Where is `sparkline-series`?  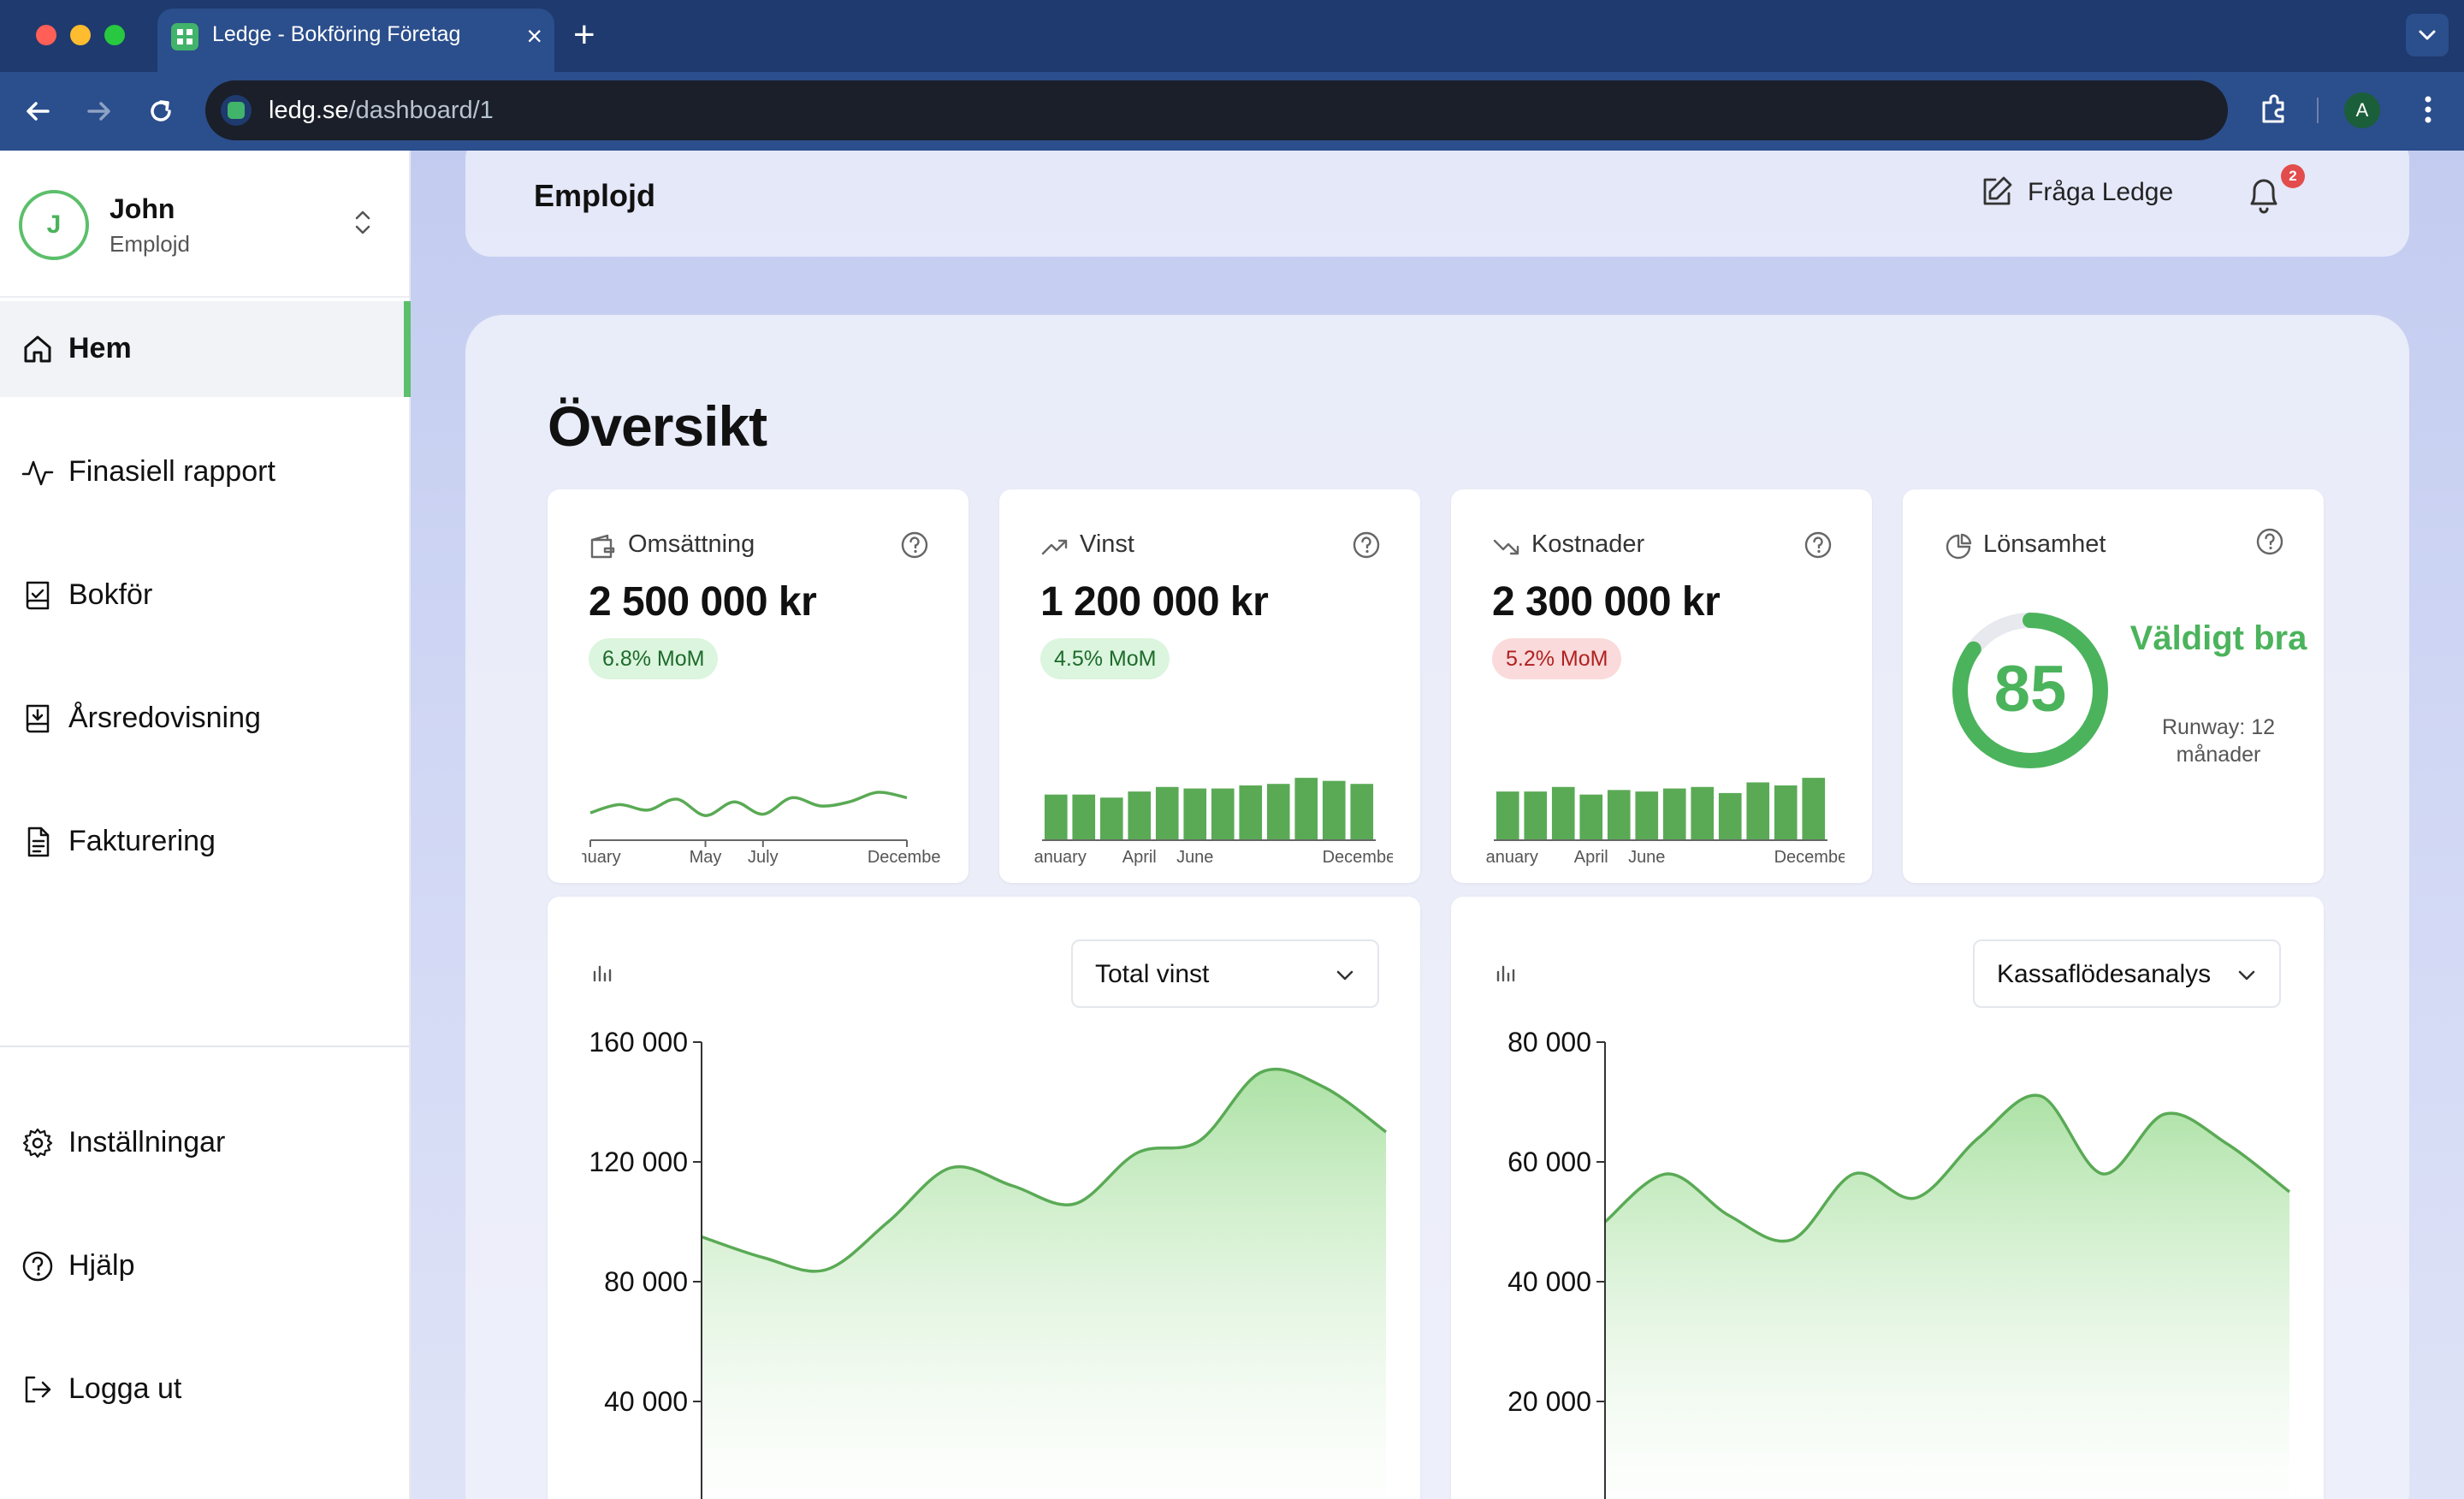
sparkline-series is located at coordinates (748, 804).